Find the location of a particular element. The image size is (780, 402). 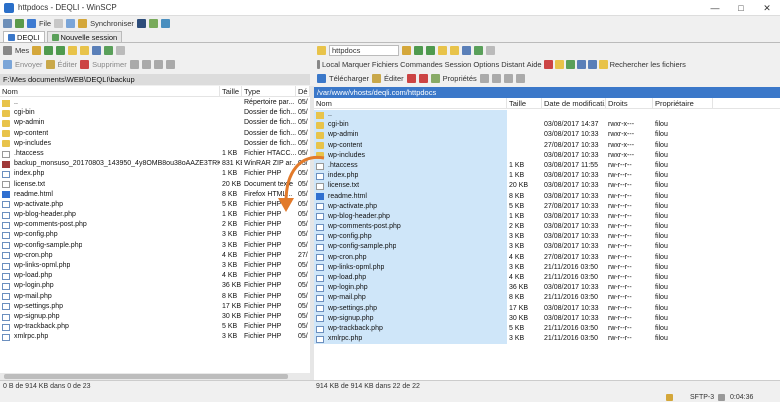

left-path-bar: F:\Mes documents\WEB\DEQLI\backup is located at coordinates (155, 79).